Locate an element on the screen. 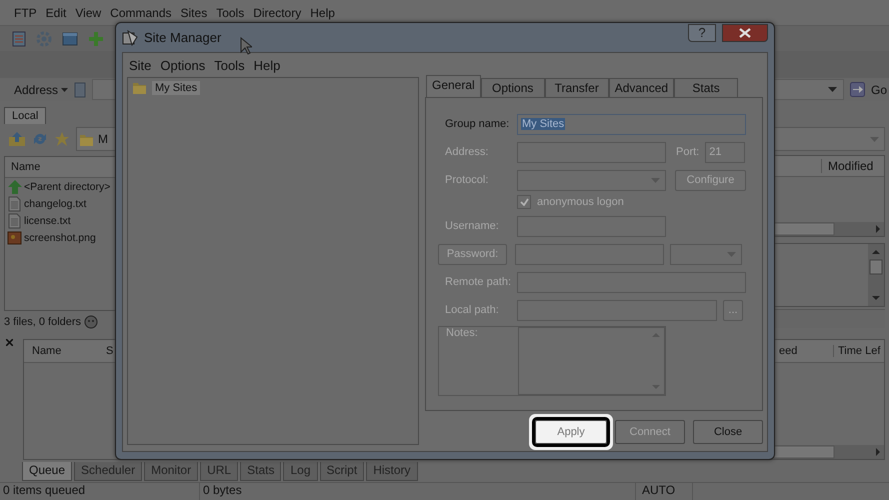 This screenshot has height=500, width=889. file-name: screenshot.png is located at coordinates (60, 238).